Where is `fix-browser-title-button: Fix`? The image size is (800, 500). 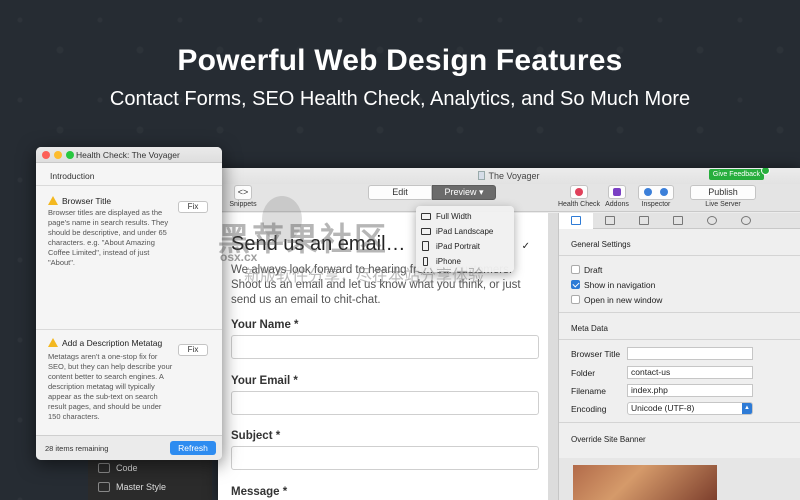
fix-browser-title-button: Fix is located at coordinates (193, 207).